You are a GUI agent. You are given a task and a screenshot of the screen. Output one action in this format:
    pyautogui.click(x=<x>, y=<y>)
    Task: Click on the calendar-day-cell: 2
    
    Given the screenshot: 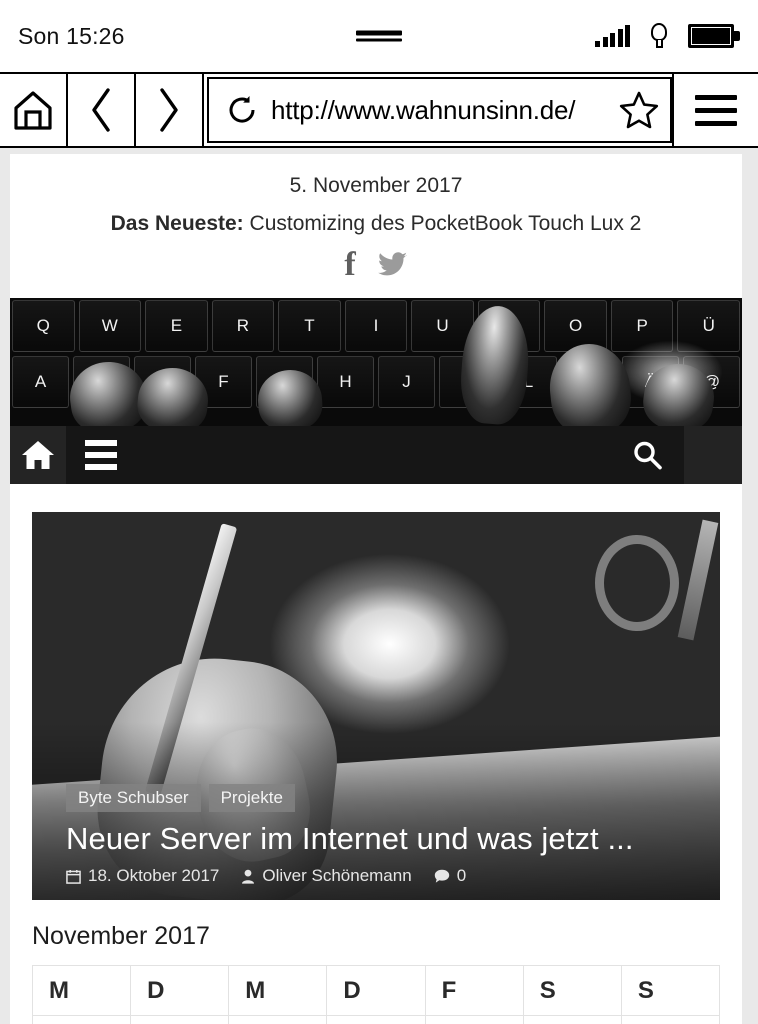 What is the action you would take?
    pyautogui.click(x=376, y=1019)
    